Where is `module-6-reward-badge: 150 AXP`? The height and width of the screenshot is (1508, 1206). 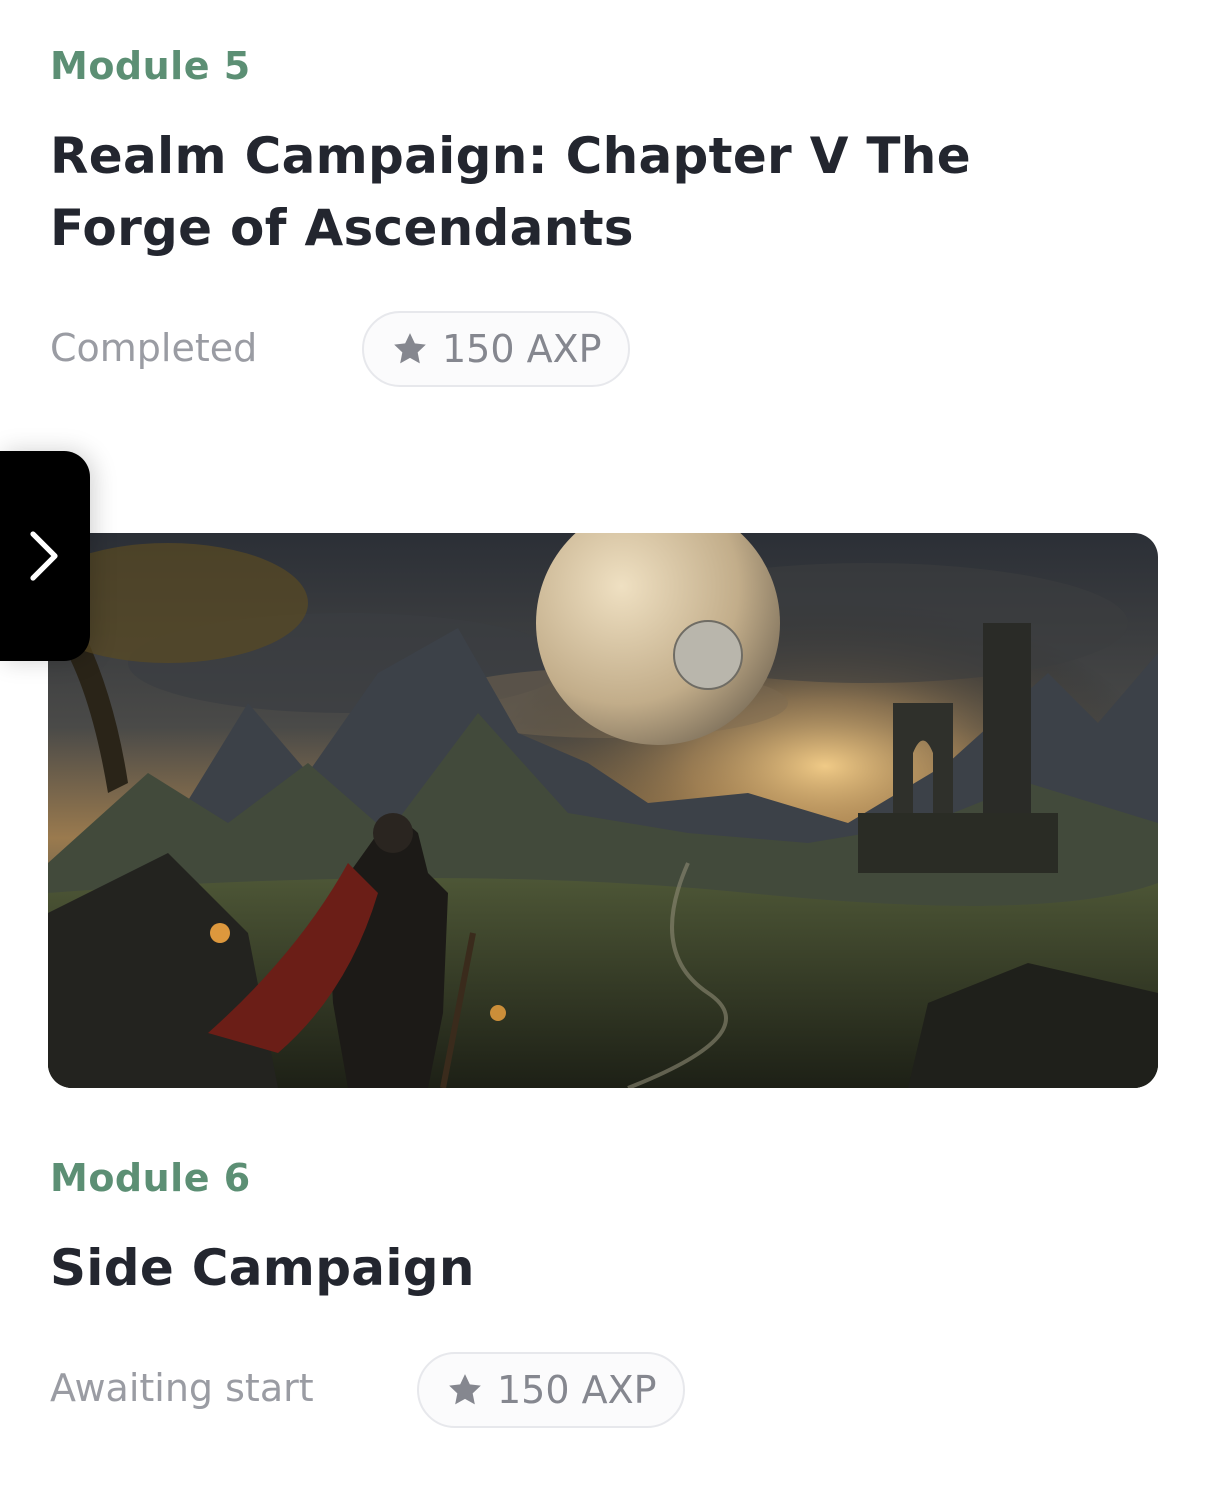
module-6-reward-badge: 150 AXP is located at coordinates (551, 1390).